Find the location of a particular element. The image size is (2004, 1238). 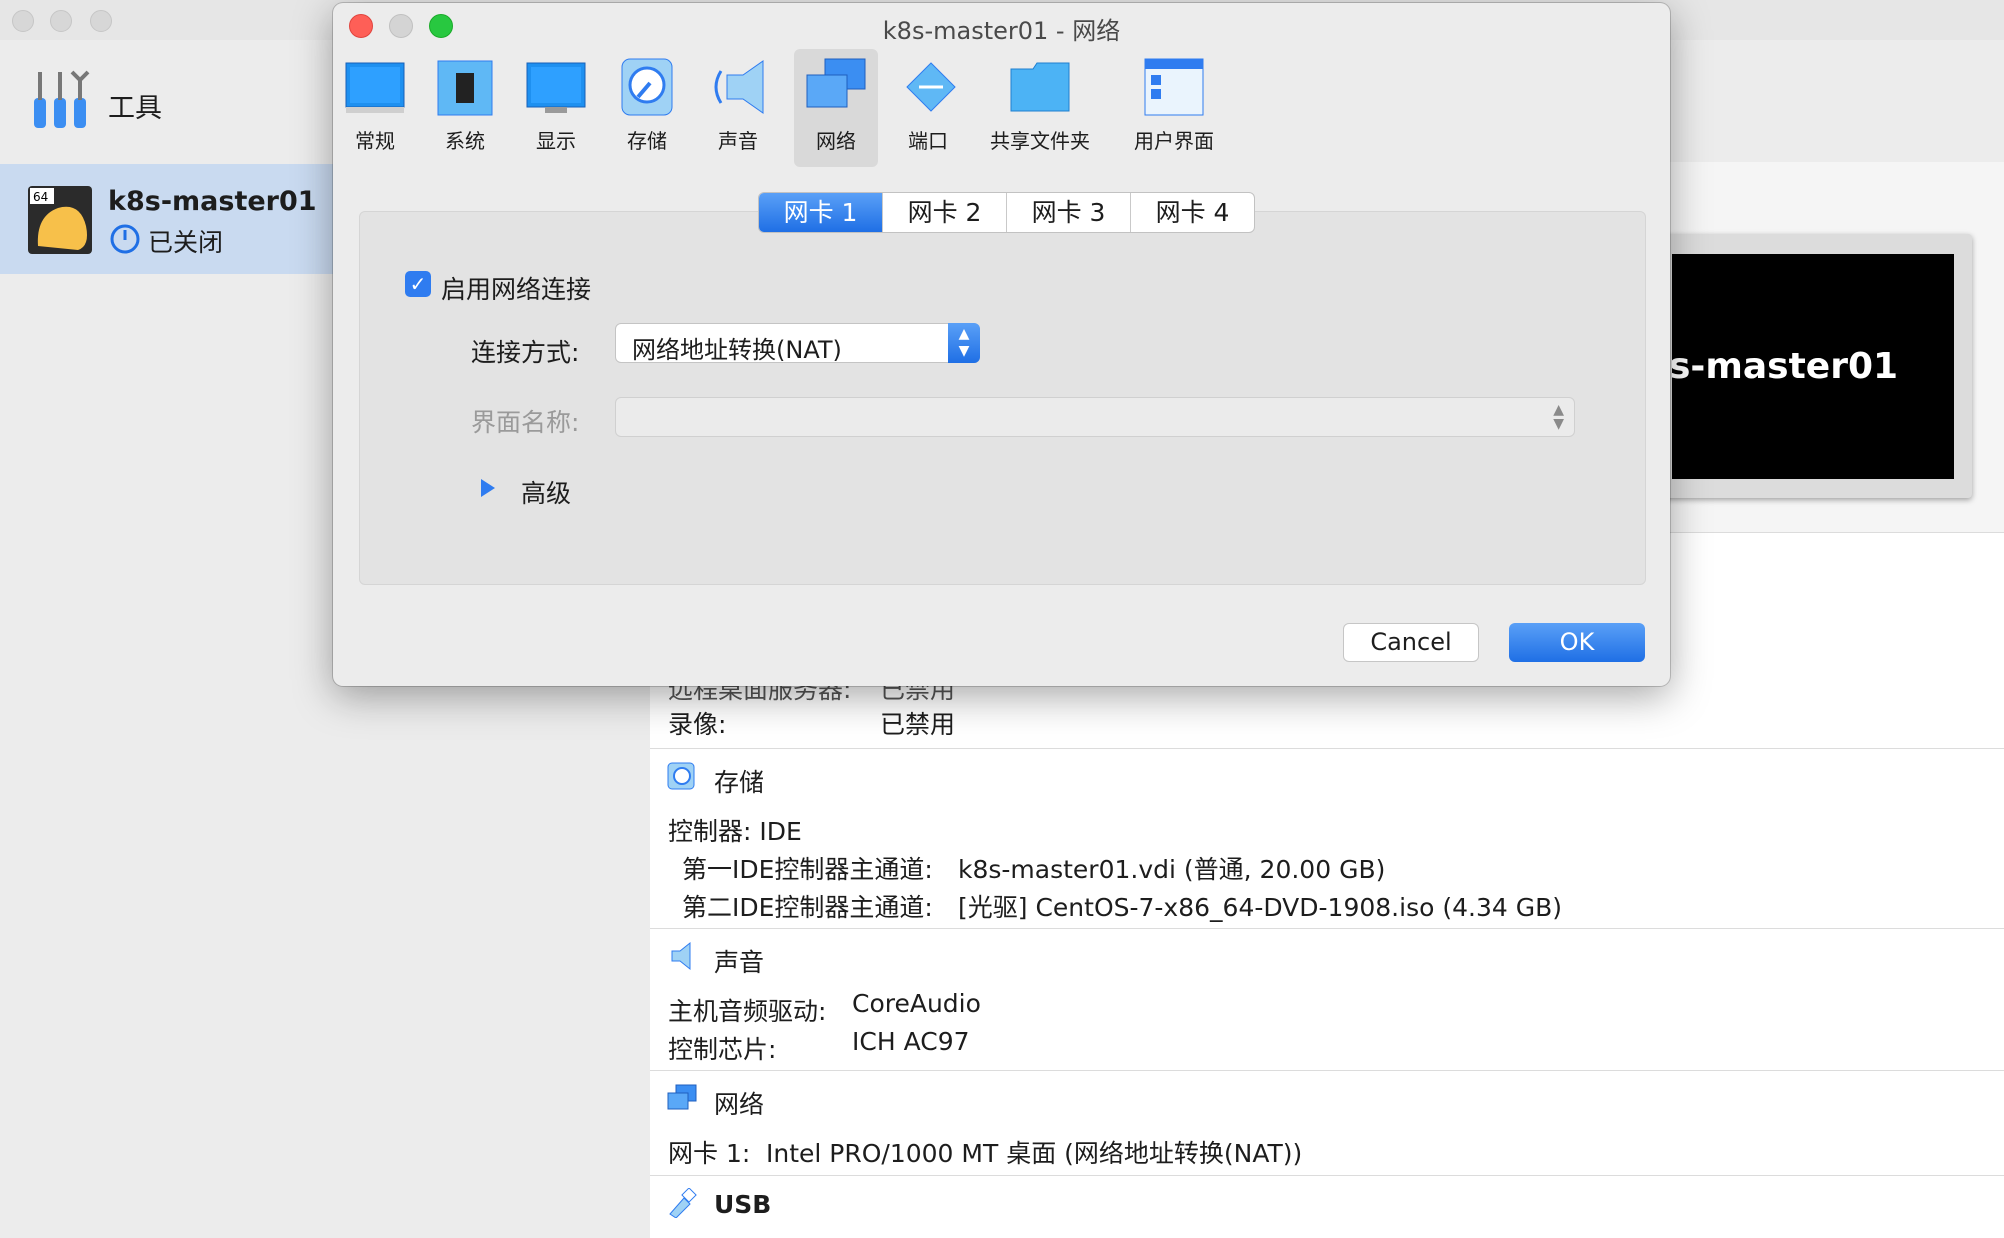

tab-adapter-2: 网卡 2 is located at coordinates (945, 212).